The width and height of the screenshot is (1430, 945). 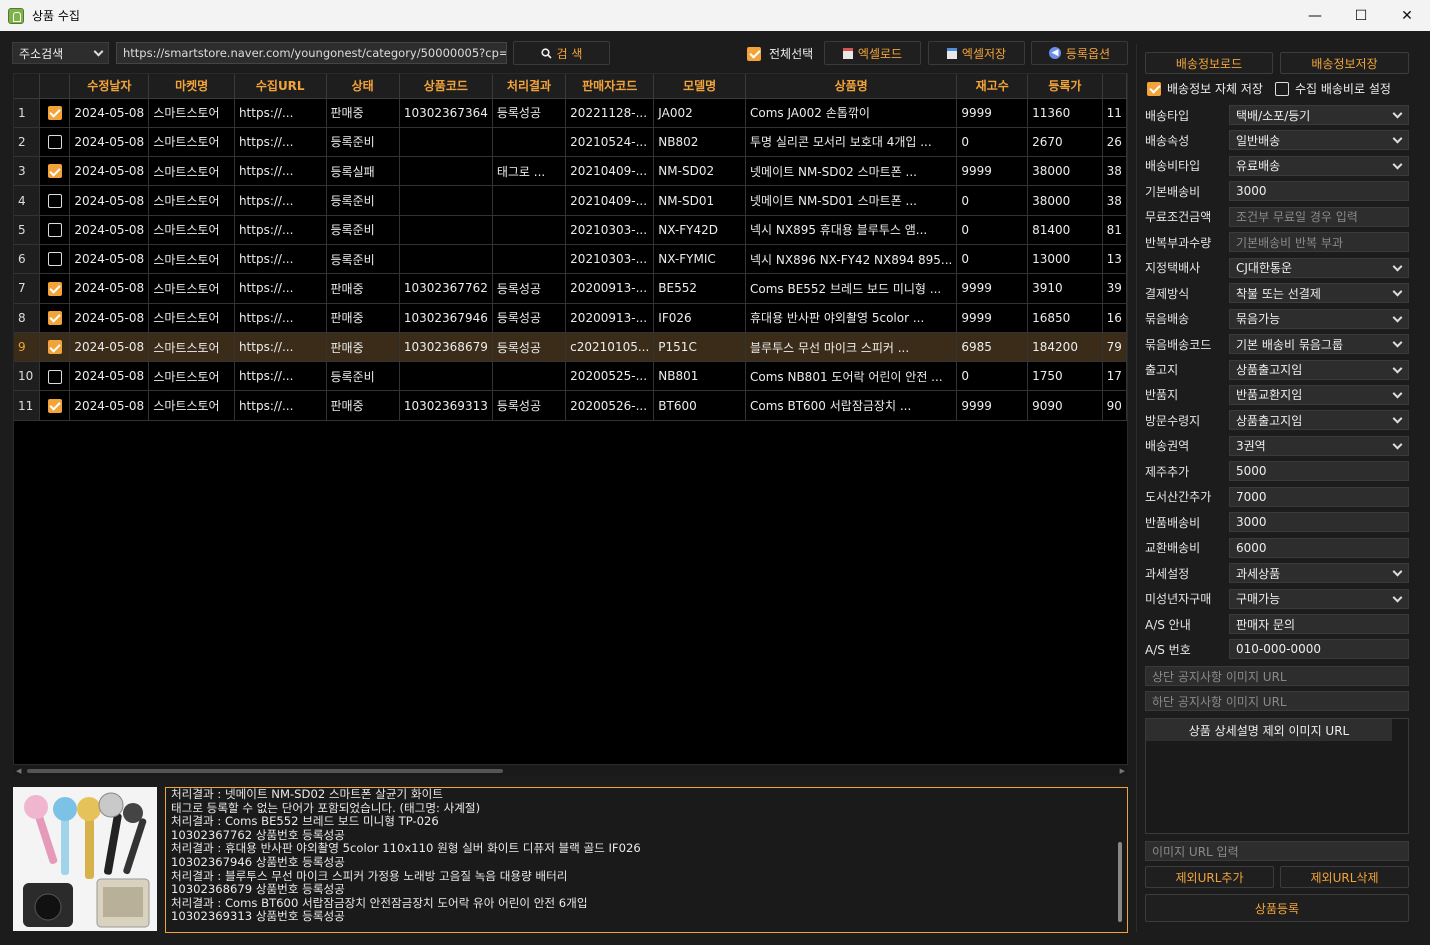 I want to click on row-number: 6, so click(x=27, y=259).